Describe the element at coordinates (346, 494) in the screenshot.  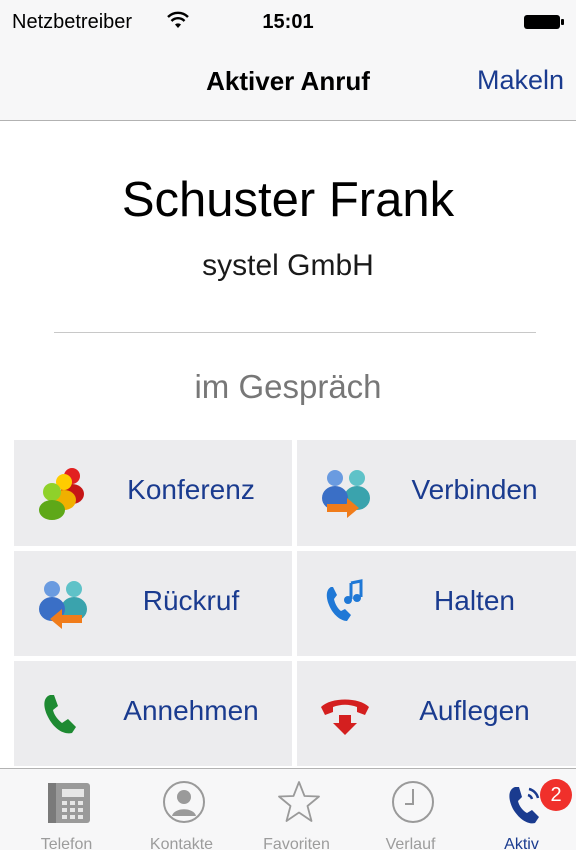
I see `transfer-icon` at that location.